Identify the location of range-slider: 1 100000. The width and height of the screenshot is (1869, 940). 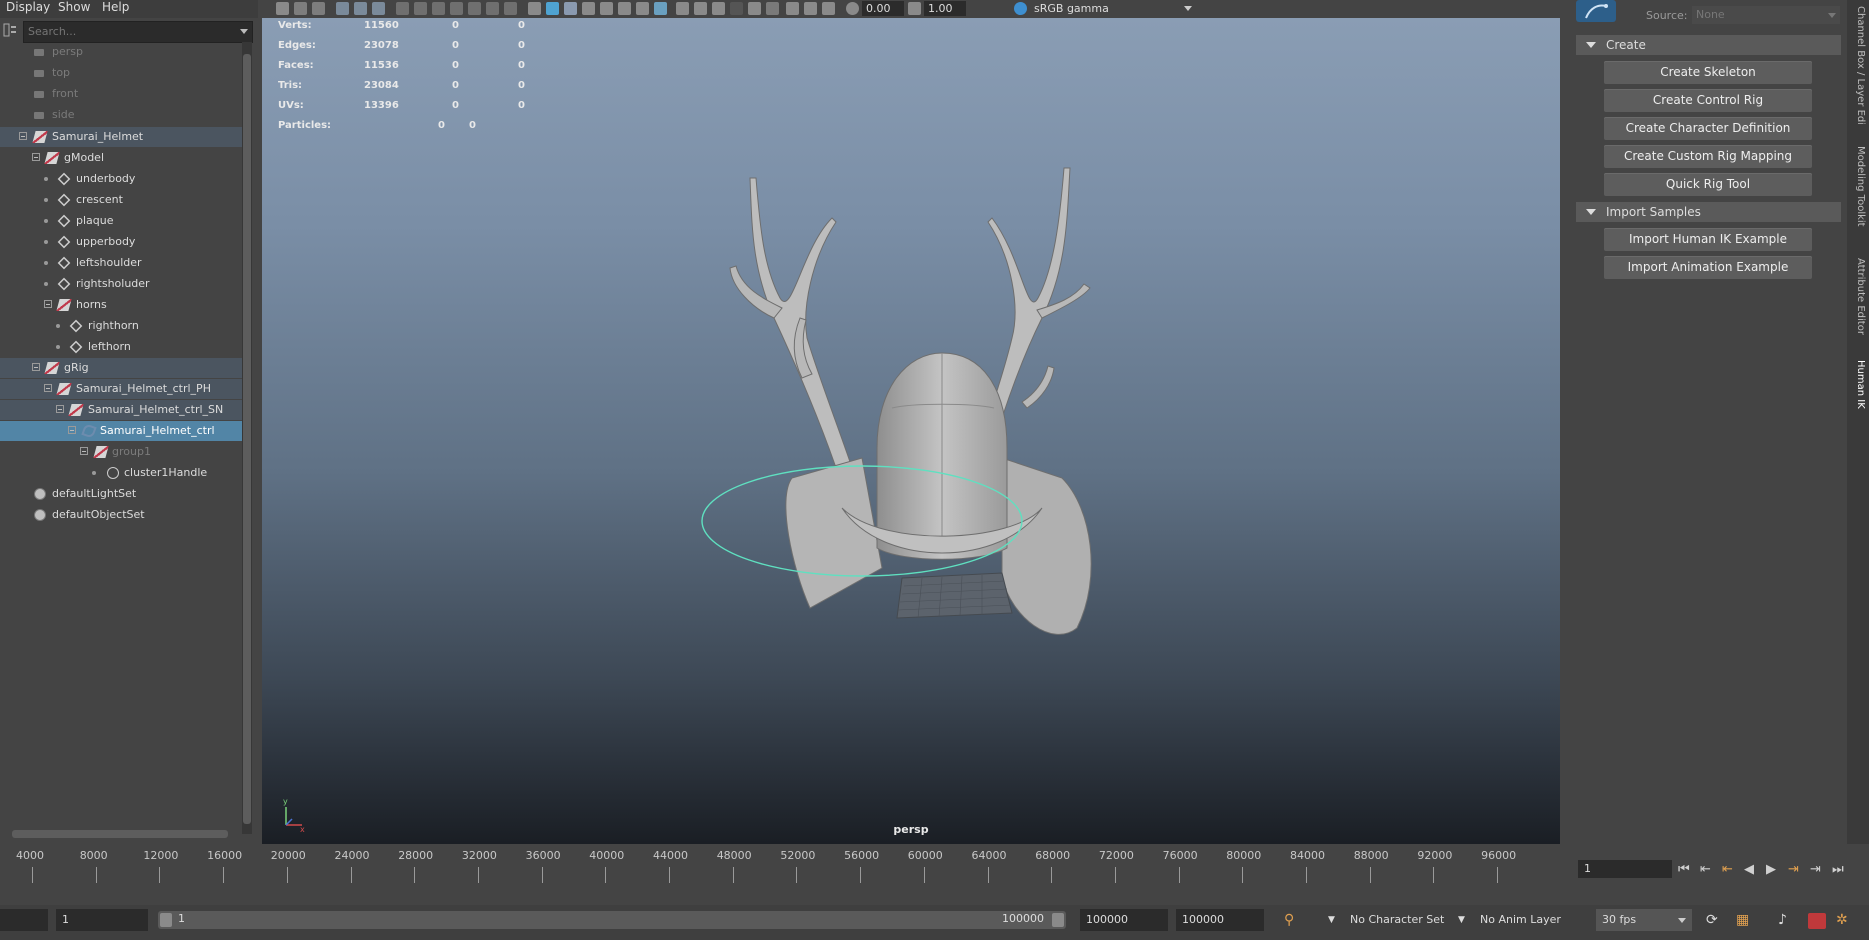
(612, 920).